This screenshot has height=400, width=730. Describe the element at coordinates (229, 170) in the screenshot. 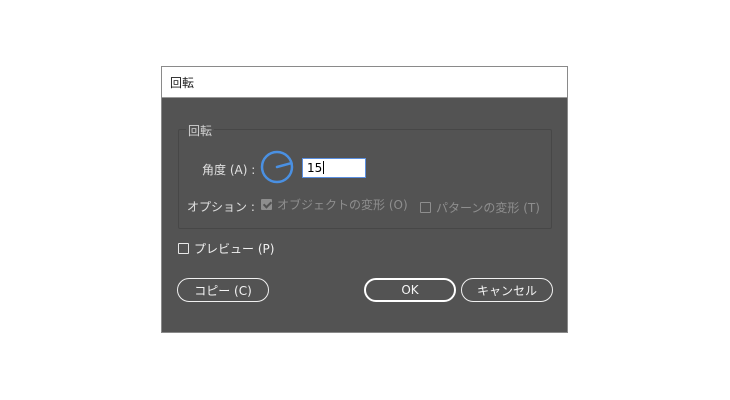

I see `angle-label: 角度 (A) :` at that location.